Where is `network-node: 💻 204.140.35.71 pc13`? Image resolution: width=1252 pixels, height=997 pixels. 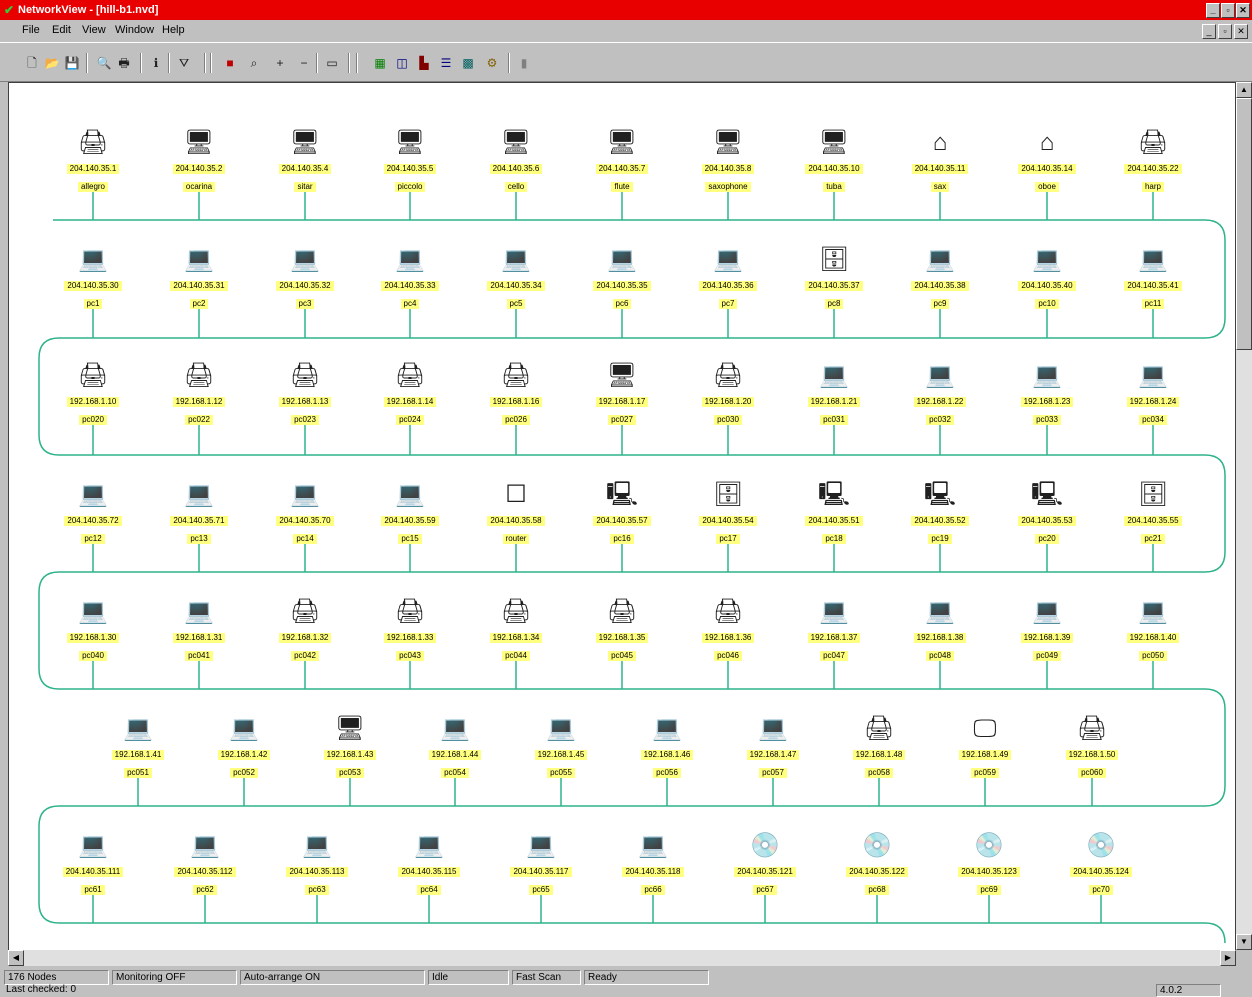
network-node: 💻 204.140.35.71 pc13 is located at coordinates (199, 513).